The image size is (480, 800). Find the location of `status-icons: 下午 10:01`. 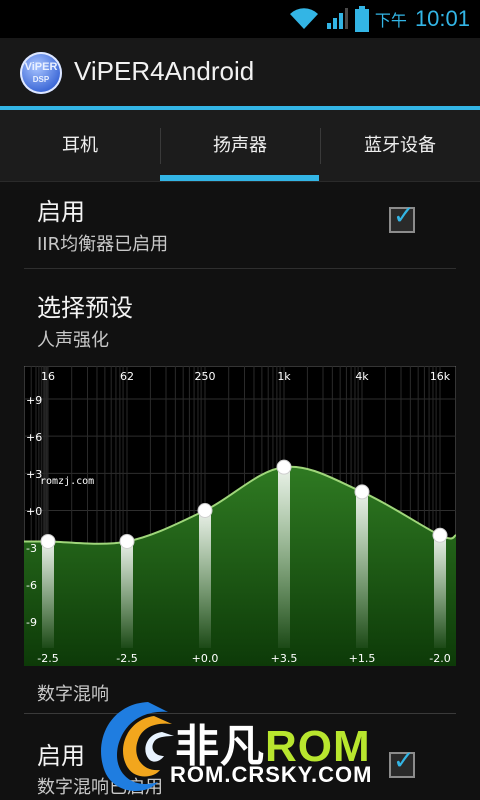

status-icons: 下午 10:01 is located at coordinates (379, 19).